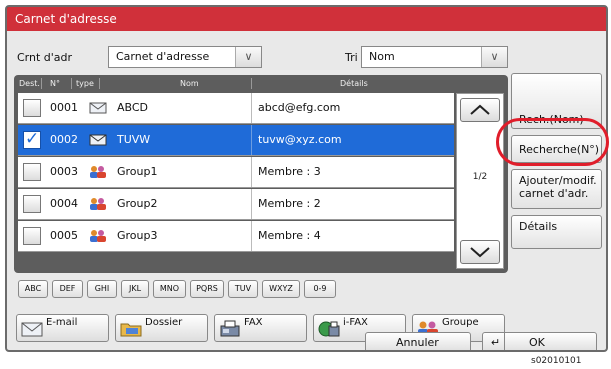 This screenshot has width=611, height=369. What do you see at coordinates (538, 226) in the screenshot?
I see `details-label: Détails` at bounding box center [538, 226].